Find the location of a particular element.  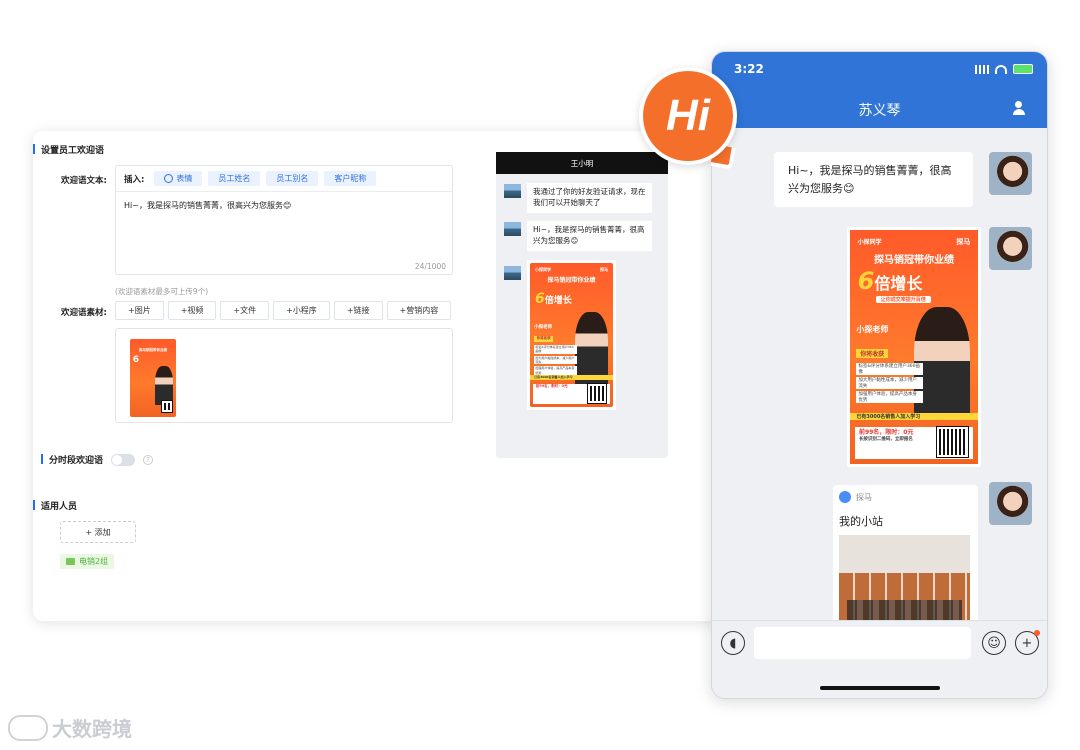

material-label: 欢迎语素材: is located at coordinates (84, 313).